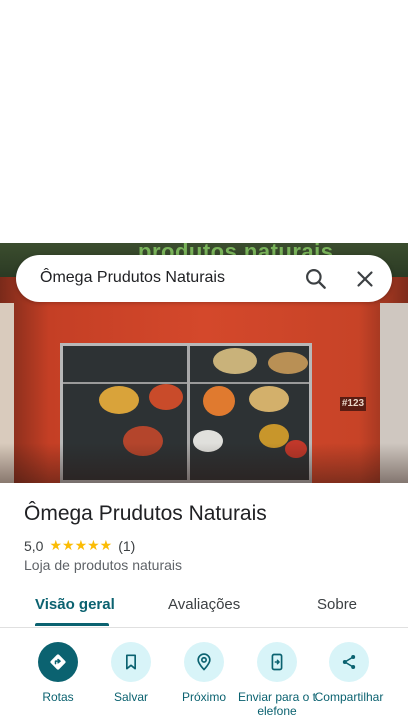 The width and height of the screenshot is (408, 726). What do you see at coordinates (316, 279) in the screenshot?
I see `search-icon` at bounding box center [316, 279].